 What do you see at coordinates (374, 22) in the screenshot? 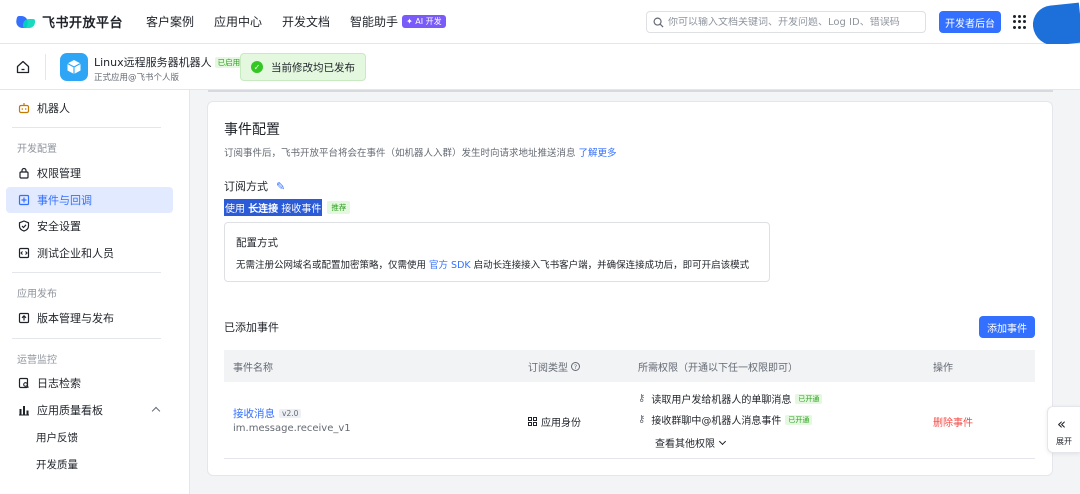
I see `nav-ai-assistant-label: 智能助手` at bounding box center [374, 22].